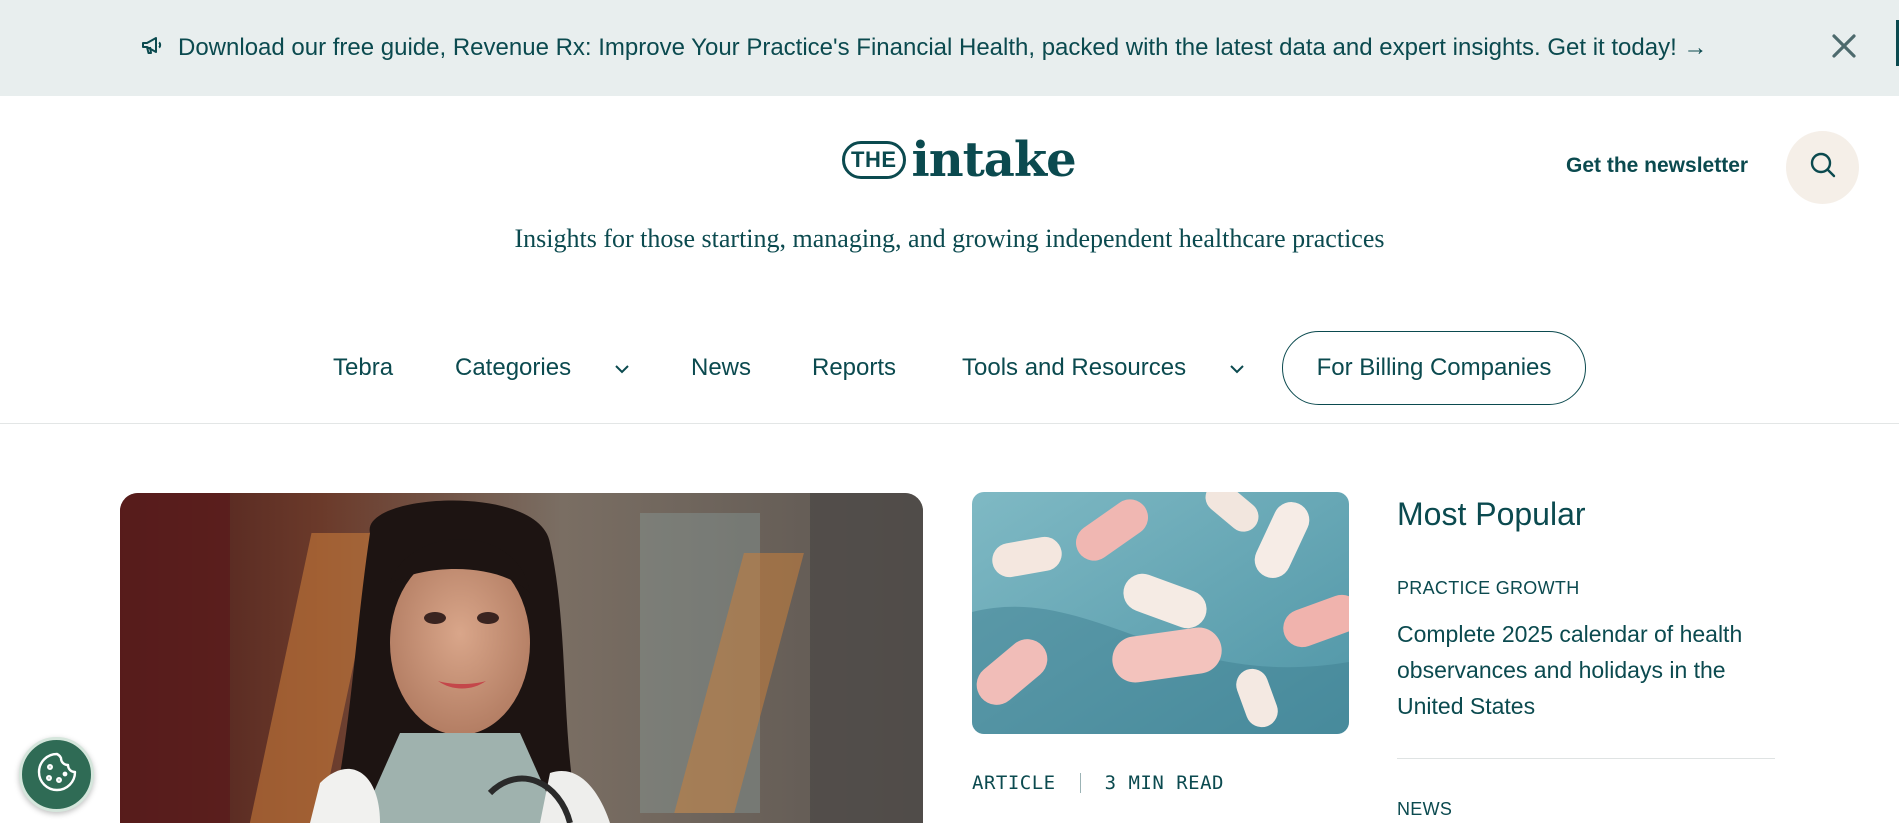 Image resolution: width=1899 pixels, height=823 pixels. Describe the element at coordinates (1434, 368) in the screenshot. I see `billing-companies-button: For Billing Companies` at that location.